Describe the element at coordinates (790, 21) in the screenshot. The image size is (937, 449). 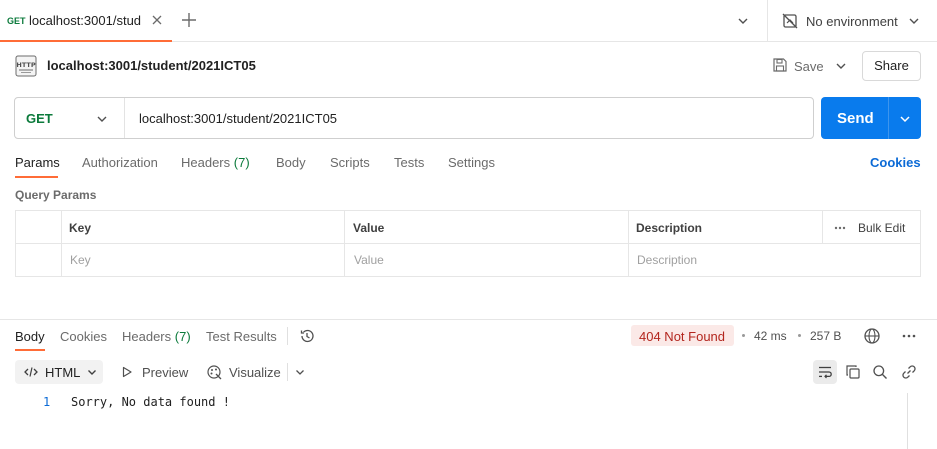
I see `no-environment-icon` at that location.